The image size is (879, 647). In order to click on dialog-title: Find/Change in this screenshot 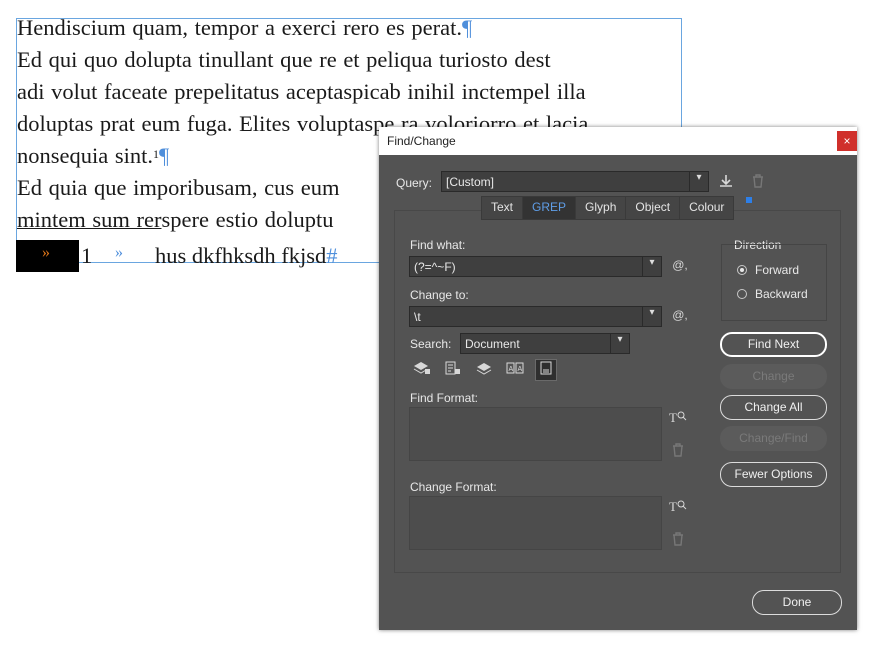, I will do `click(421, 141)`.